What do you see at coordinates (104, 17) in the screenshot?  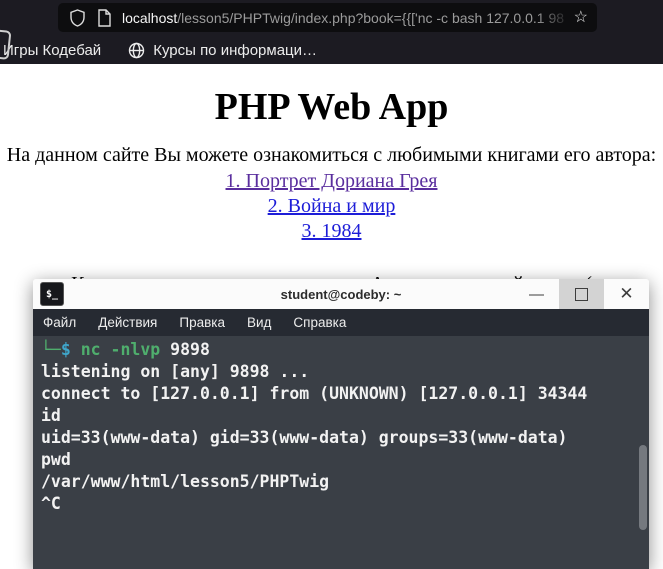 I see `page-info-icon` at bounding box center [104, 17].